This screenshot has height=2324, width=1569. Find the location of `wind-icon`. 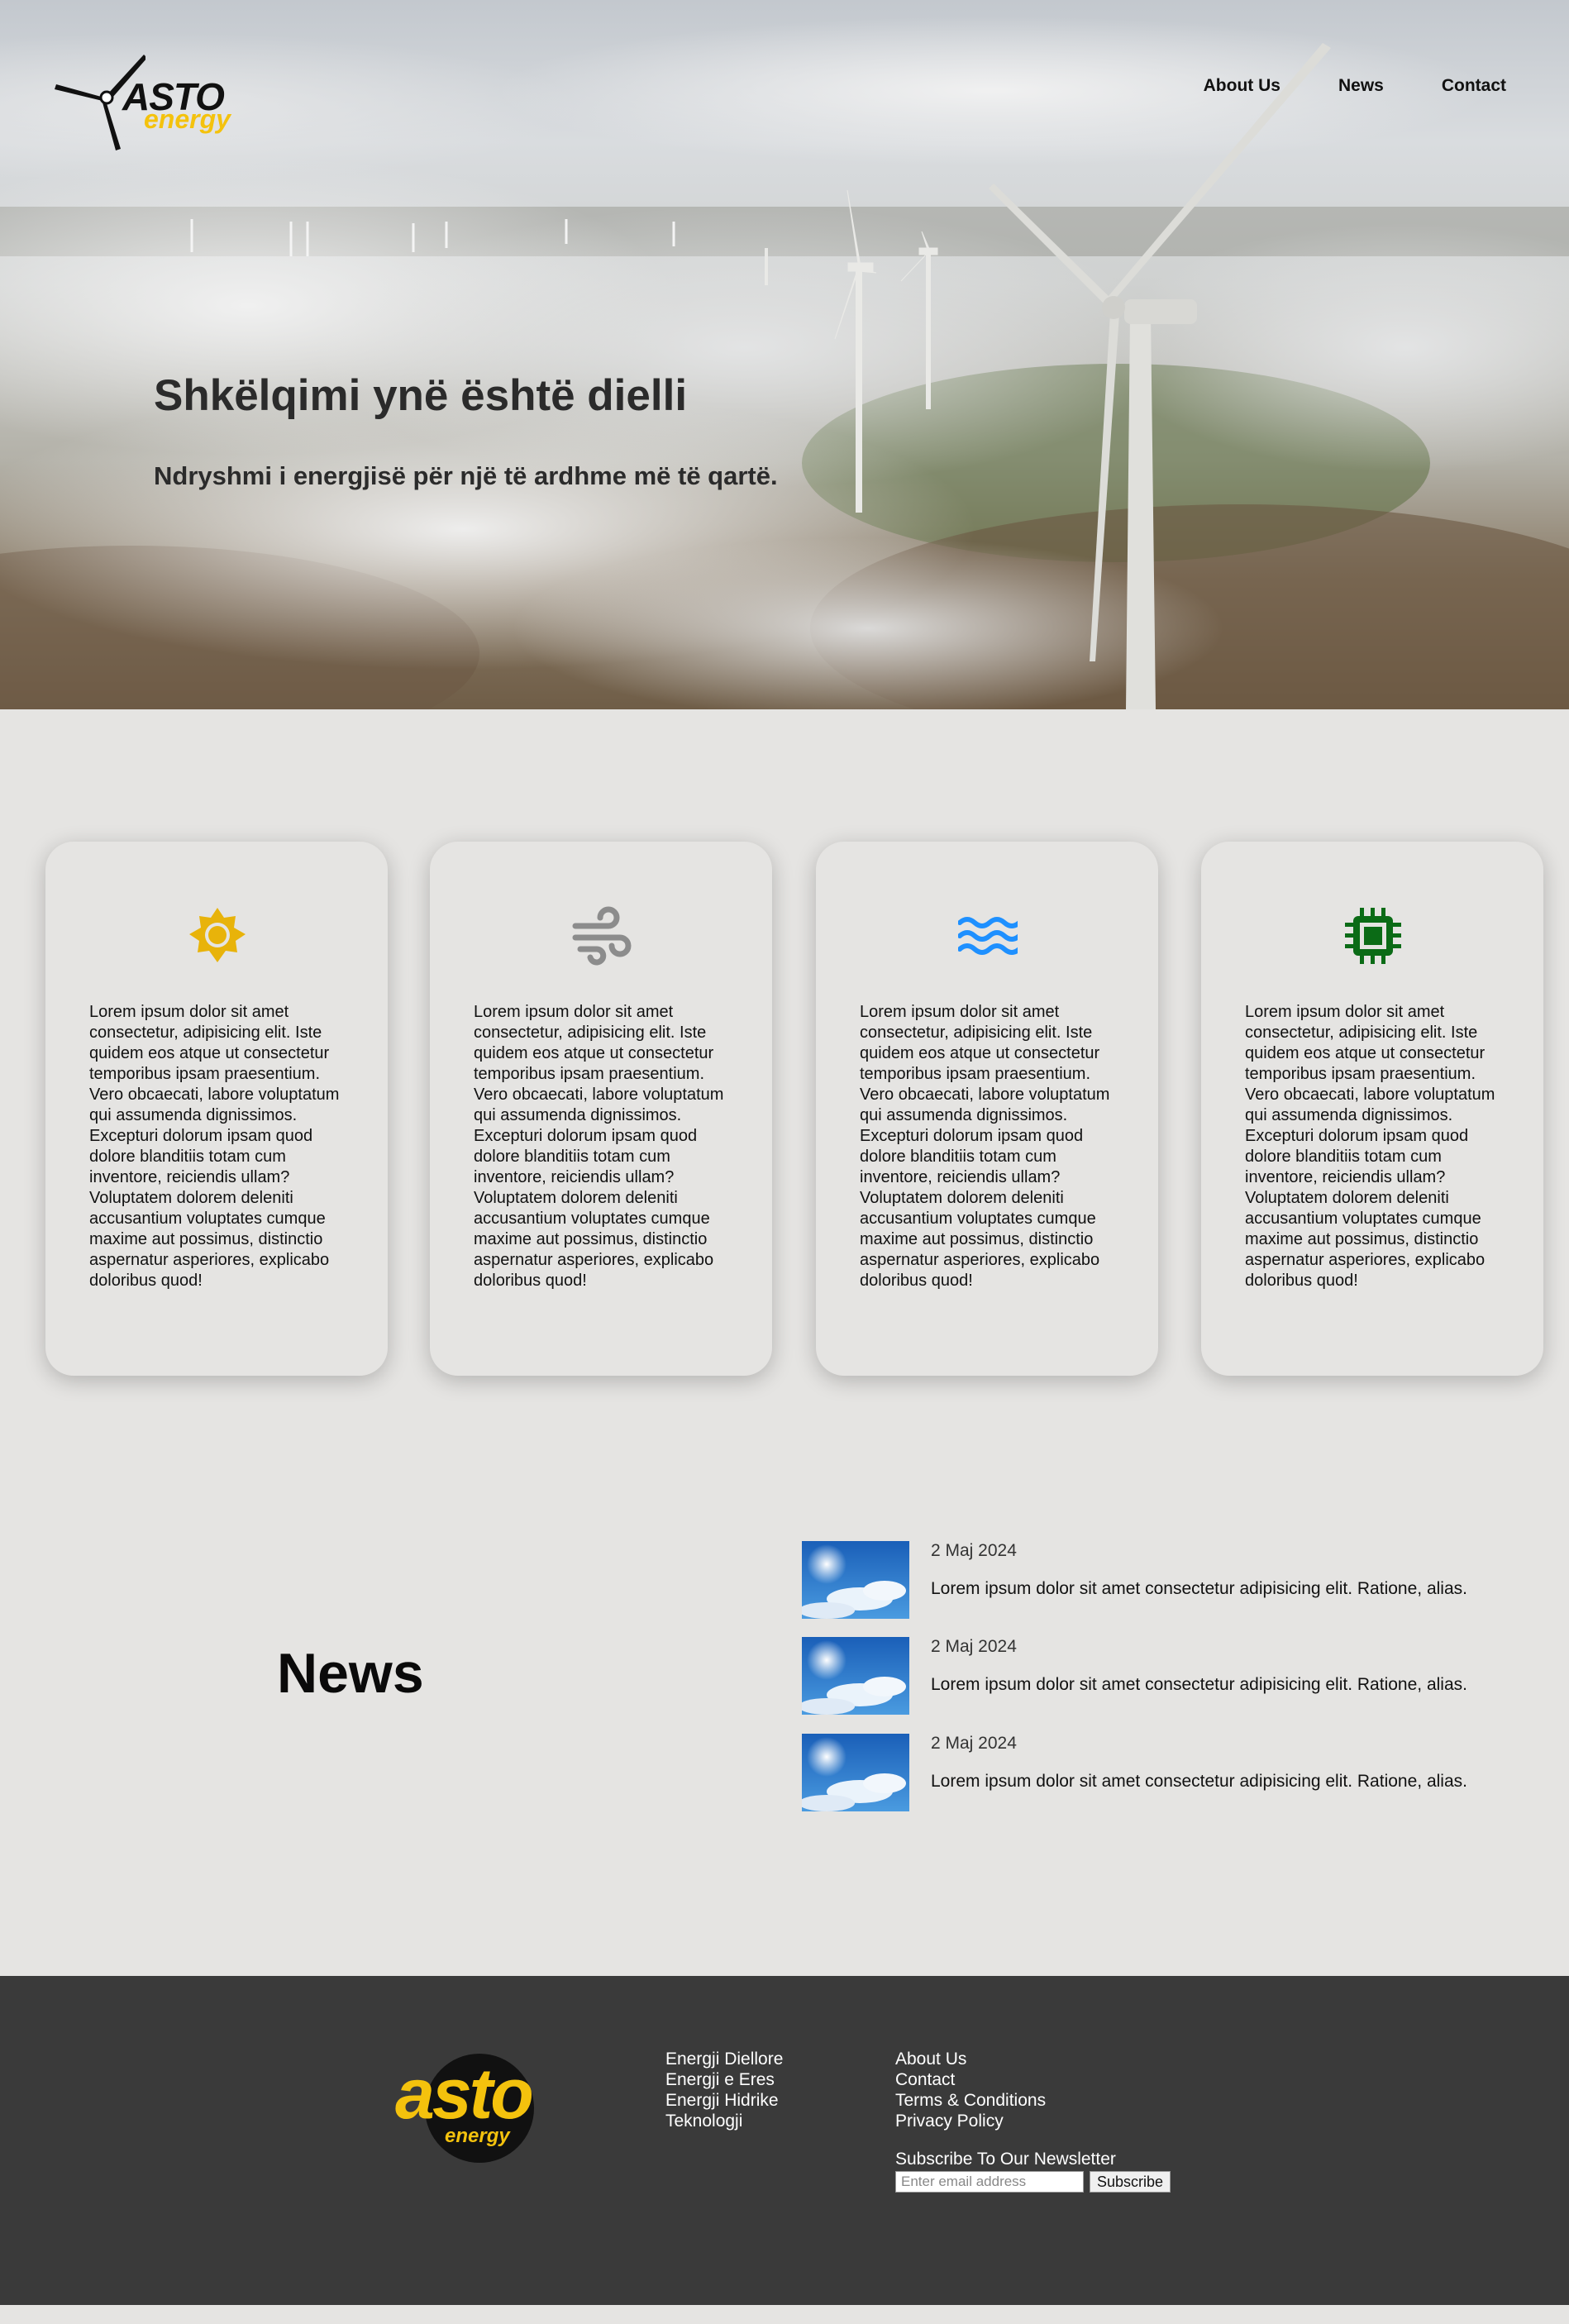

wind-icon is located at coordinates (602, 936).